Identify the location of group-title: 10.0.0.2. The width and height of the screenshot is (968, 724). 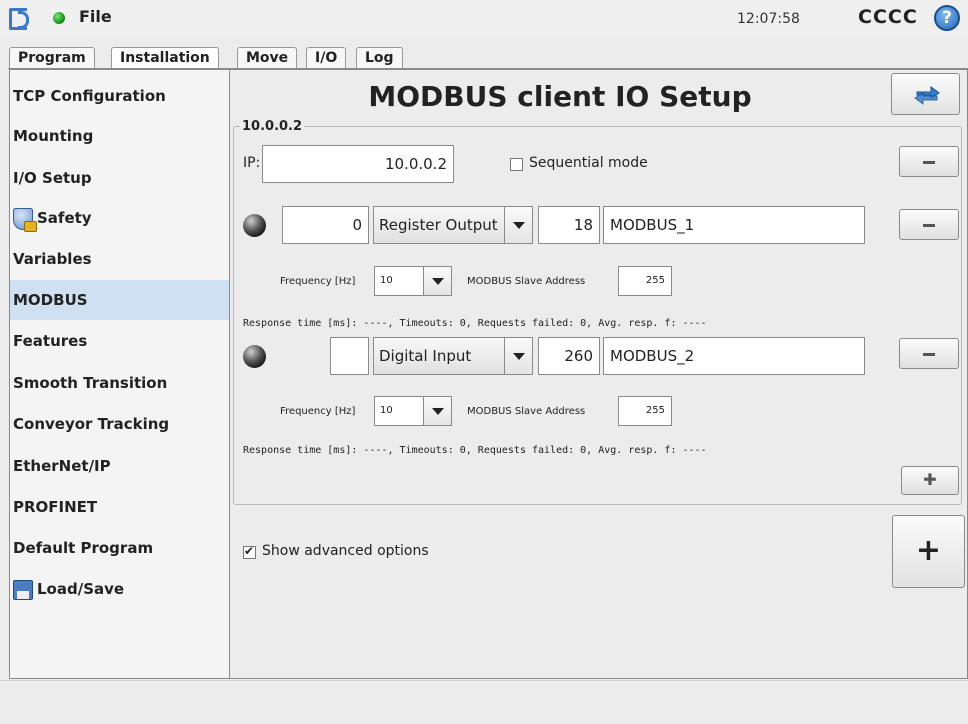
(272, 126).